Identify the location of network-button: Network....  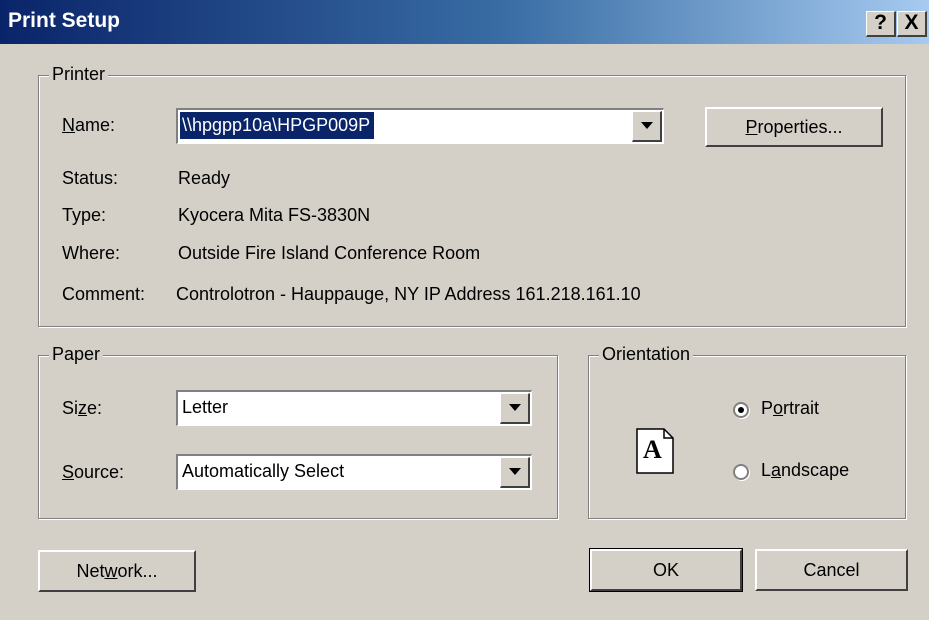
(117, 571).